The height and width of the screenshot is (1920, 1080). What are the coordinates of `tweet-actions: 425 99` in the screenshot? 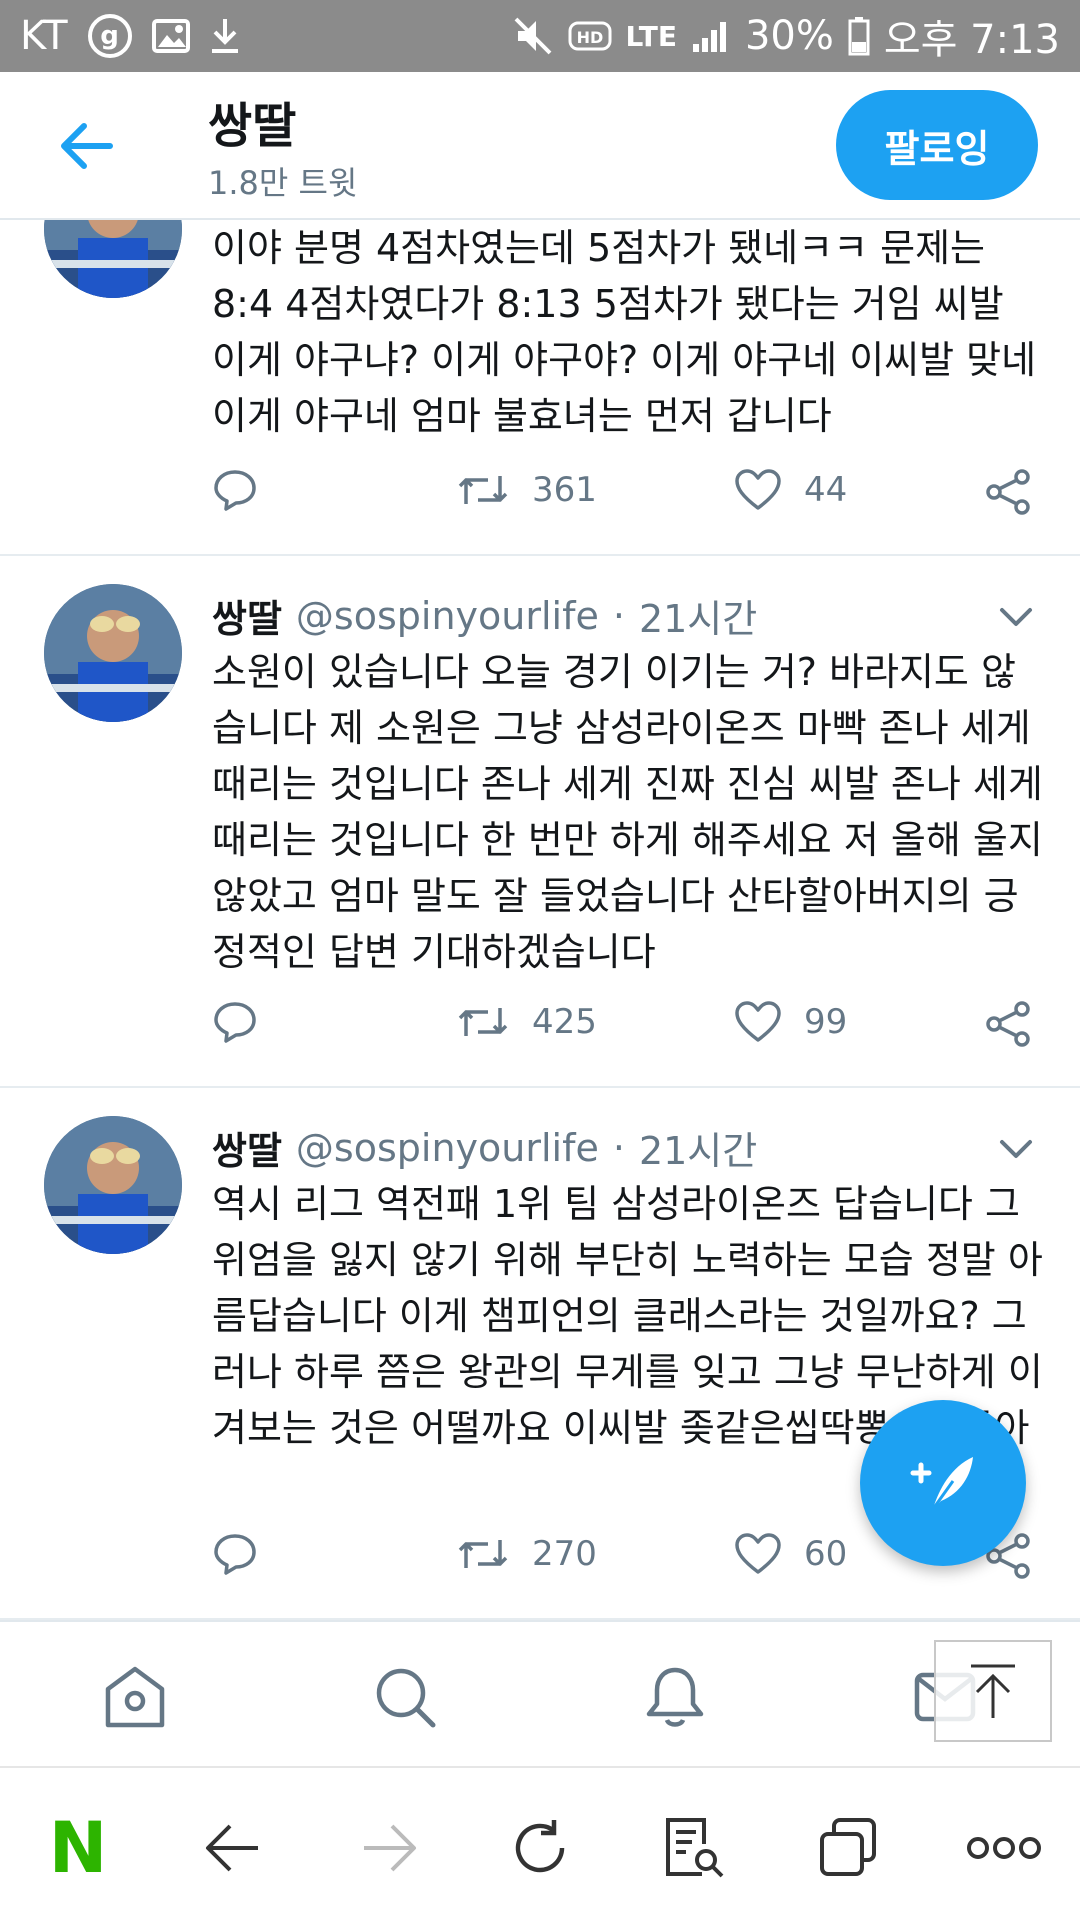 It's located at (540, 1030).